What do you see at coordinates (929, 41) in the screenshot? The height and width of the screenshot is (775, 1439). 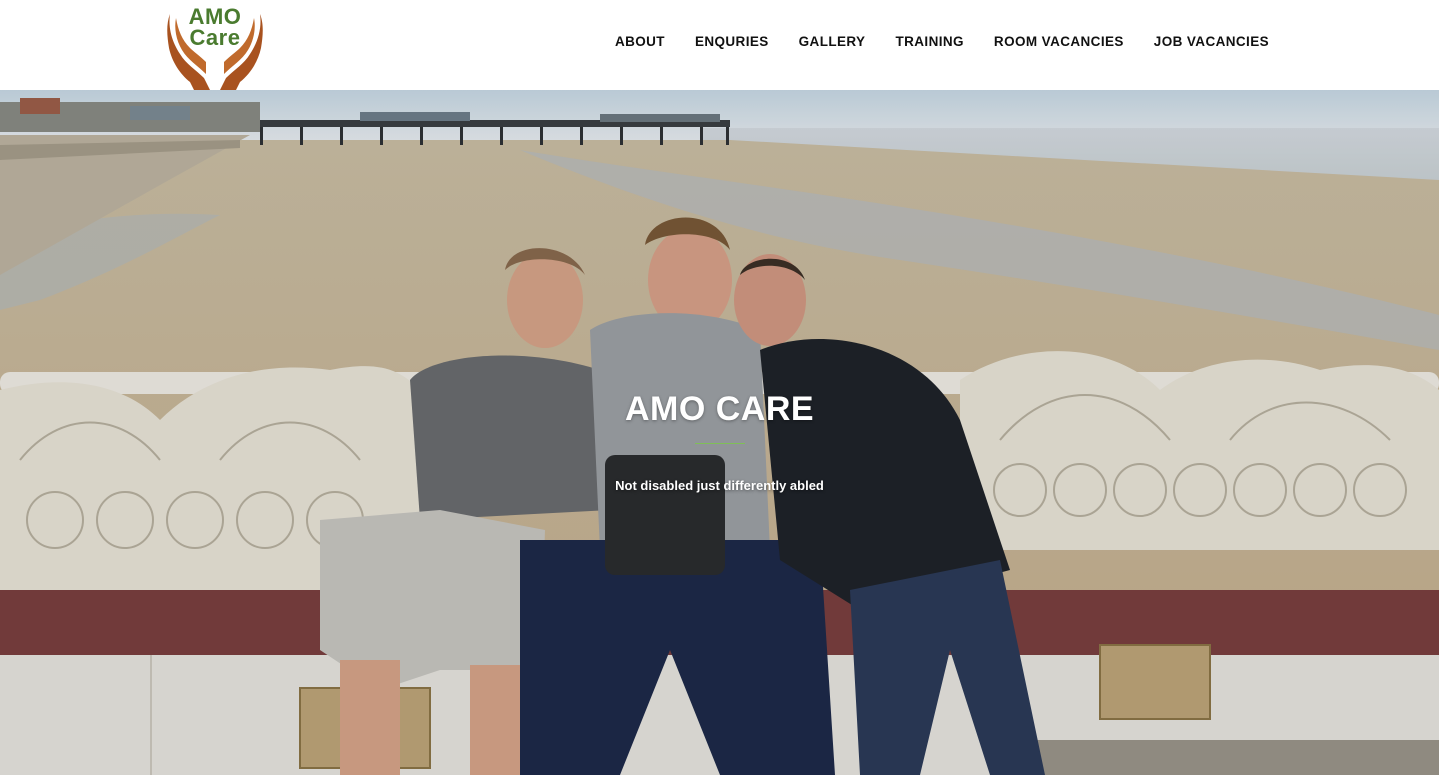 I see `nav-training: TRAINING` at bounding box center [929, 41].